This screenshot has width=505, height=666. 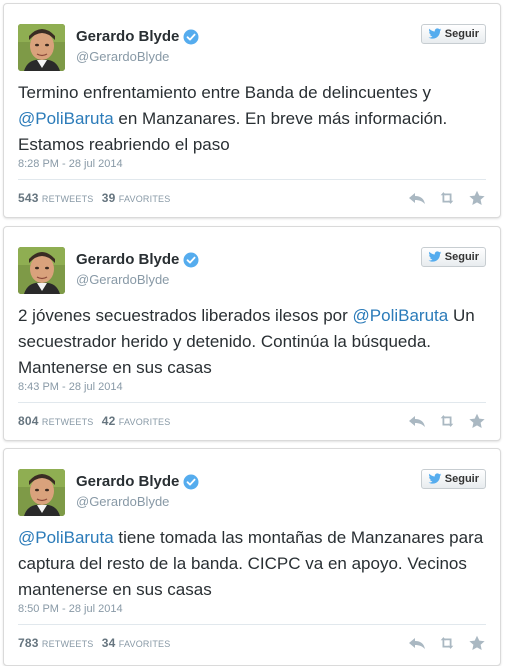 What do you see at coordinates (28, 198) in the screenshot?
I see `retweet-count: 543` at bounding box center [28, 198].